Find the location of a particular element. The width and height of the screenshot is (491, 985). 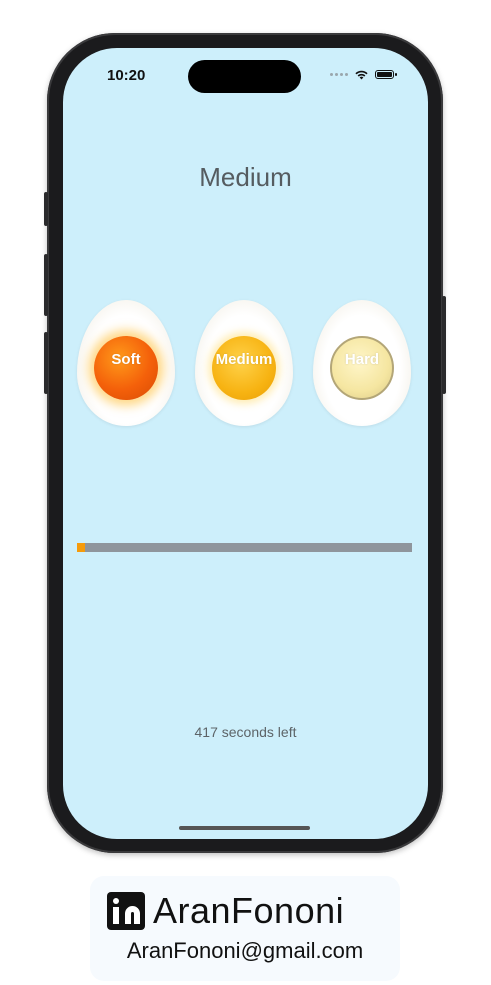

status-time: 10:20 is located at coordinates (126, 75).